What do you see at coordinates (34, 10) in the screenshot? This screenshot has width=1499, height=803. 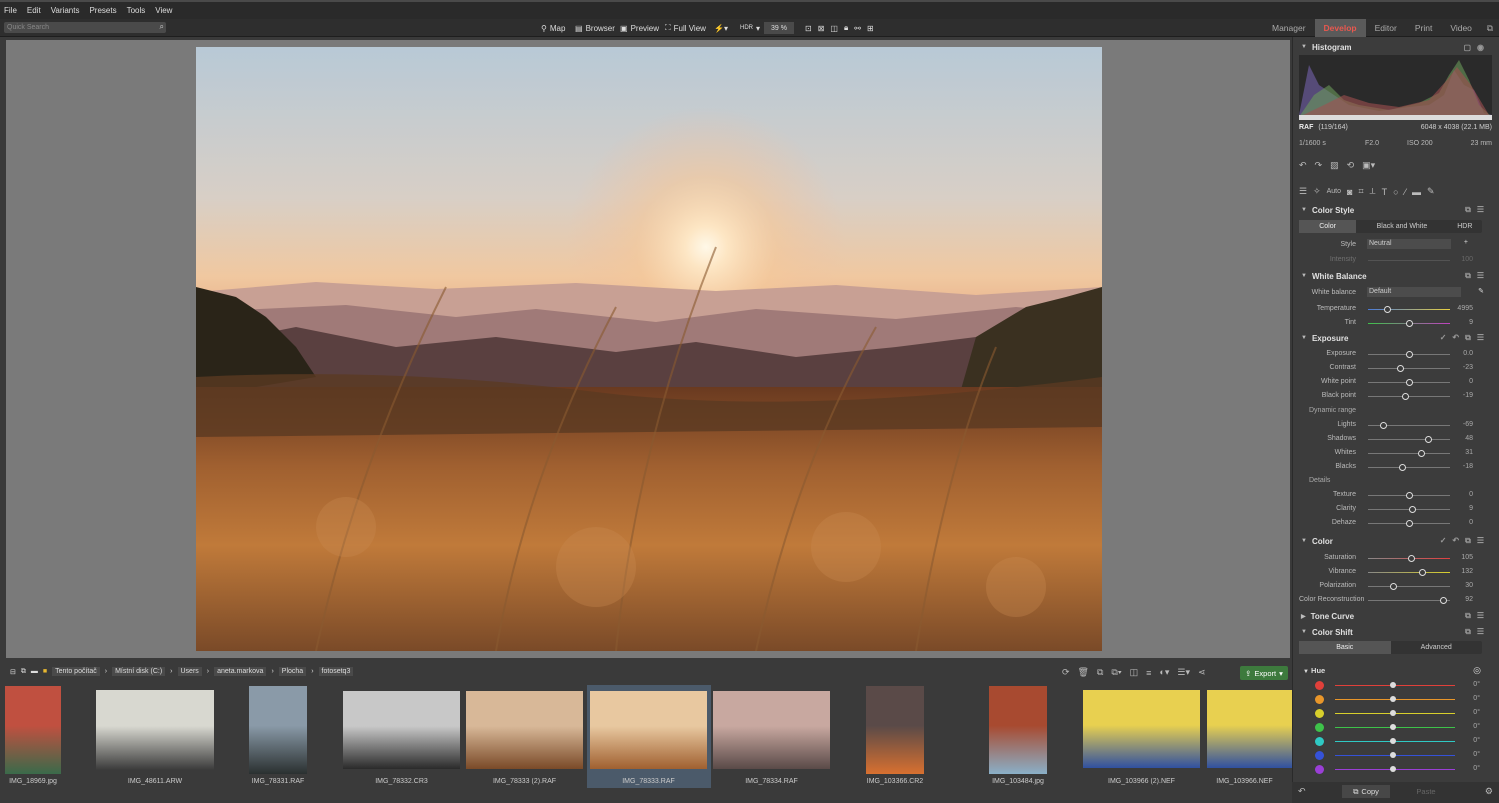 I see `menu-edit: Edit` at bounding box center [34, 10].